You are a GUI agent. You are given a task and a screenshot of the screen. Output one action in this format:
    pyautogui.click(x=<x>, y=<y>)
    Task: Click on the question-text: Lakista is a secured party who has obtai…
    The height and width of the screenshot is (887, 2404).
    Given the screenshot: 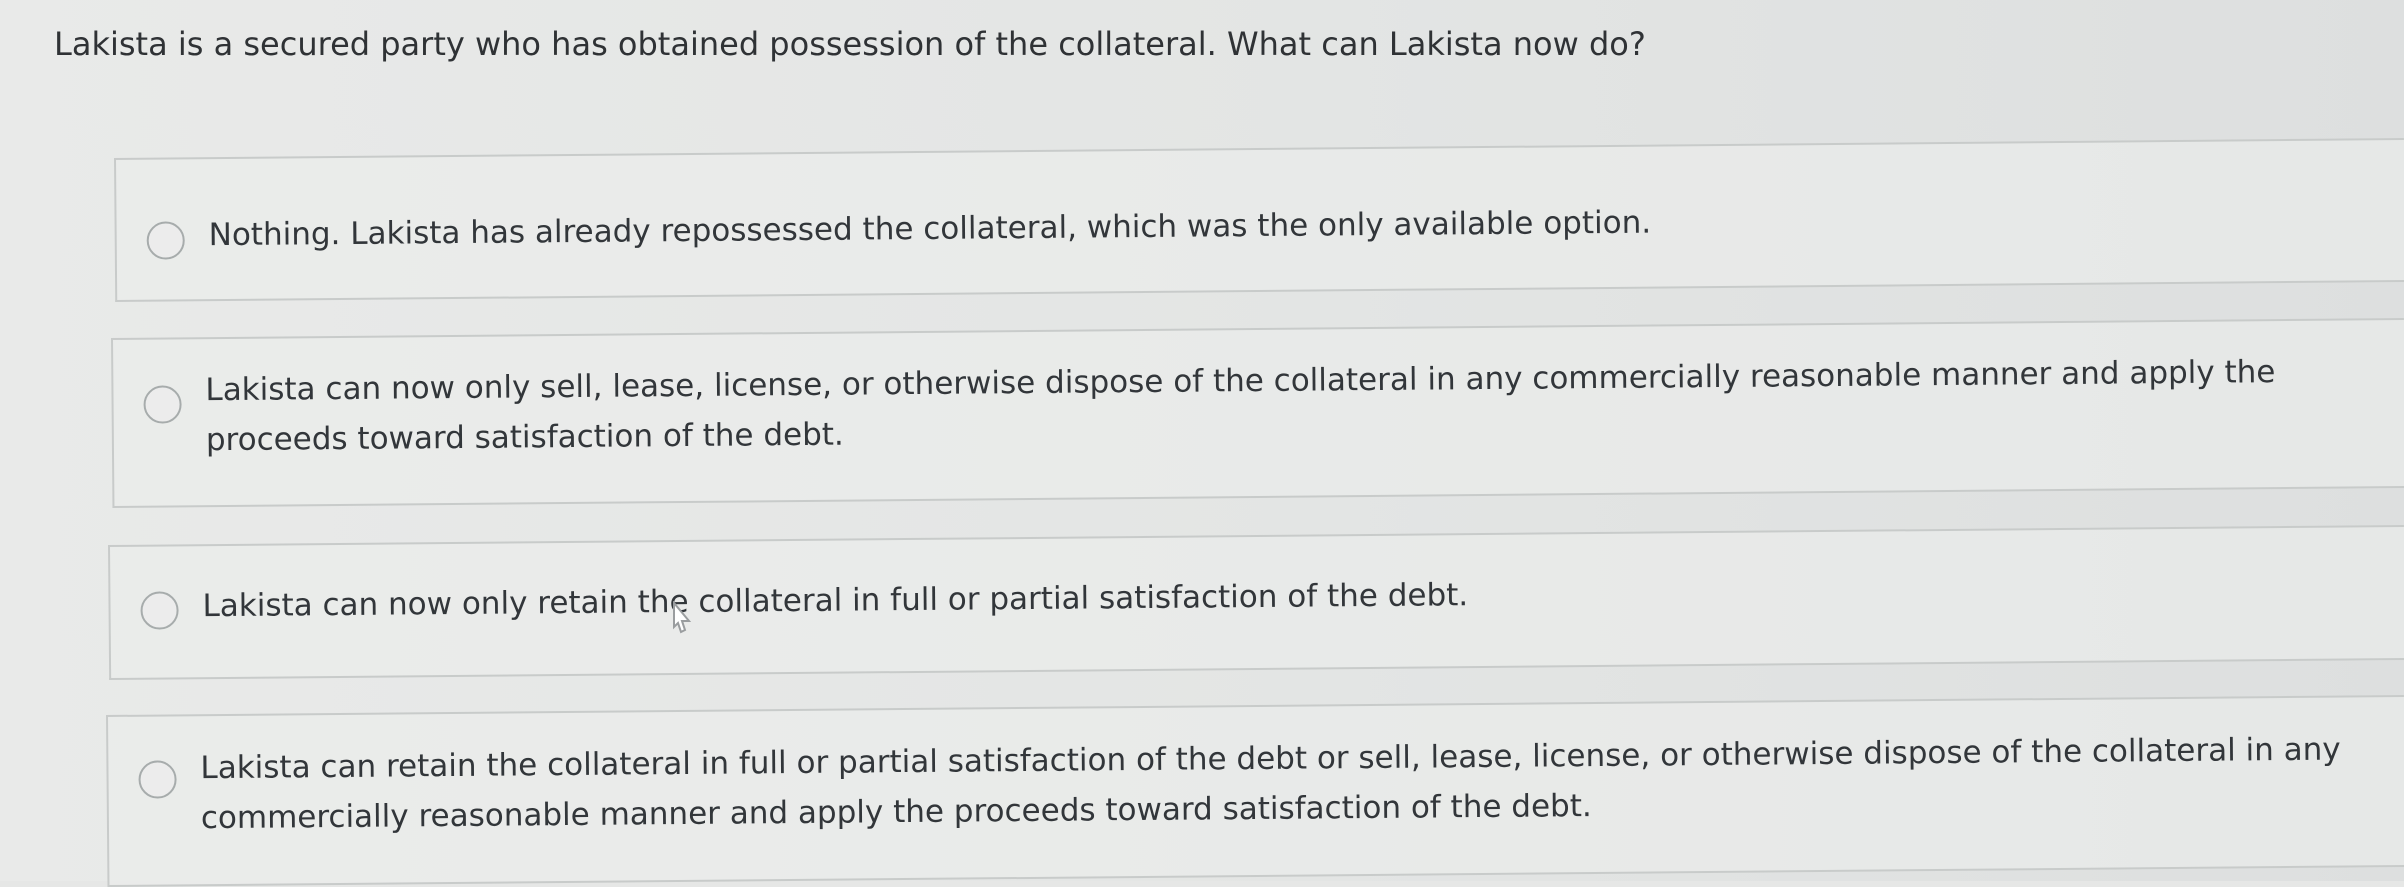 What is the action you would take?
    pyautogui.click(x=850, y=44)
    